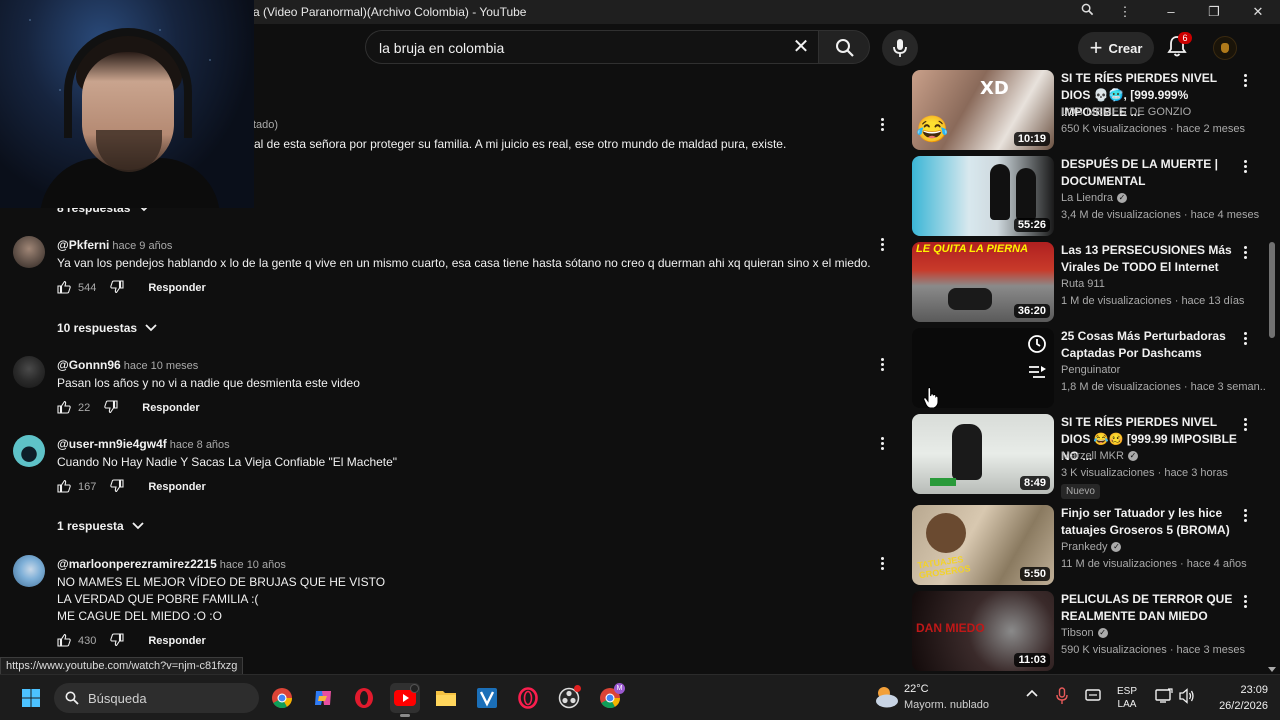 This screenshot has height=720, width=1280. What do you see at coordinates (900, 48) in the screenshot?
I see `voice-search-button` at bounding box center [900, 48].